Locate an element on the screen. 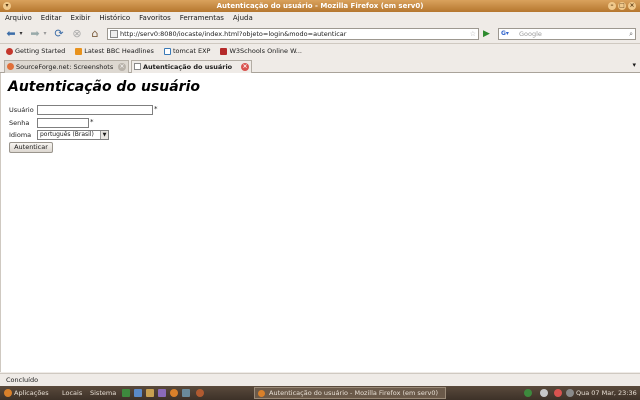  bookmark-label: Getting Started is located at coordinates (40, 51).